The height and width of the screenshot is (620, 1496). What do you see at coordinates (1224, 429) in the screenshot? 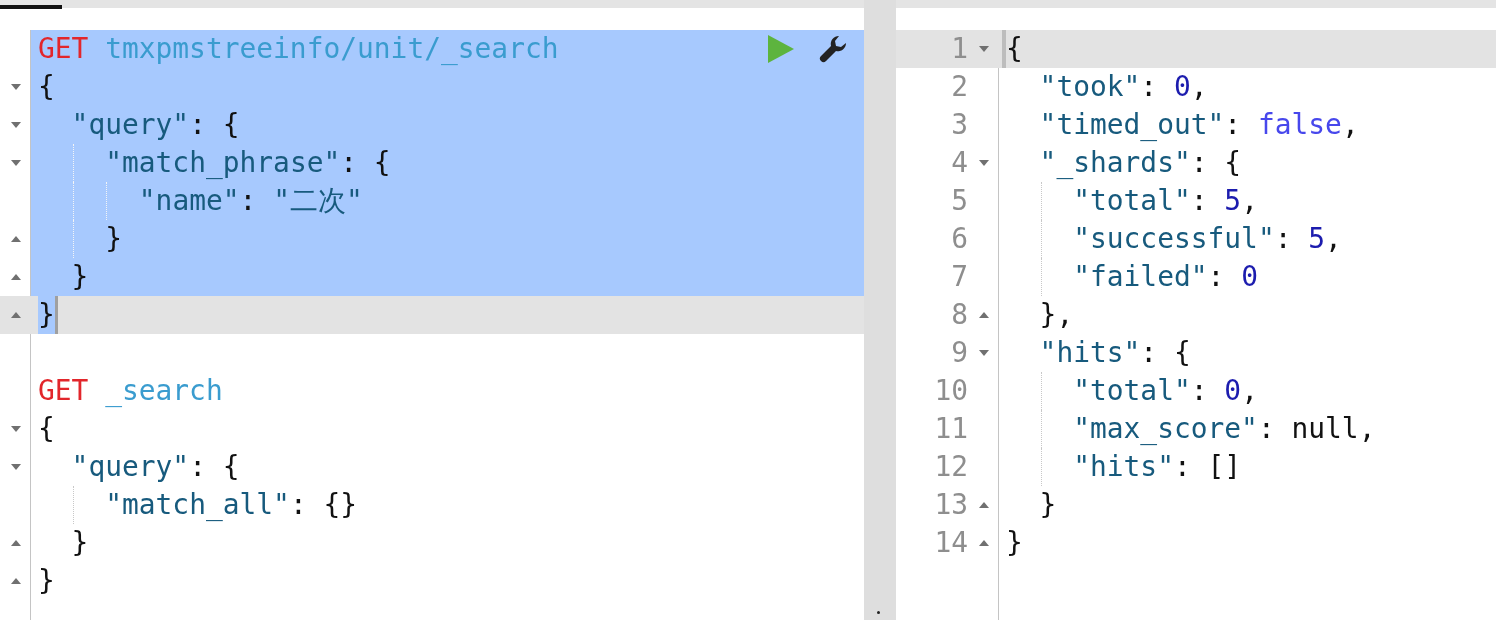
I see `code-line: "max_score": null,` at bounding box center [1224, 429].